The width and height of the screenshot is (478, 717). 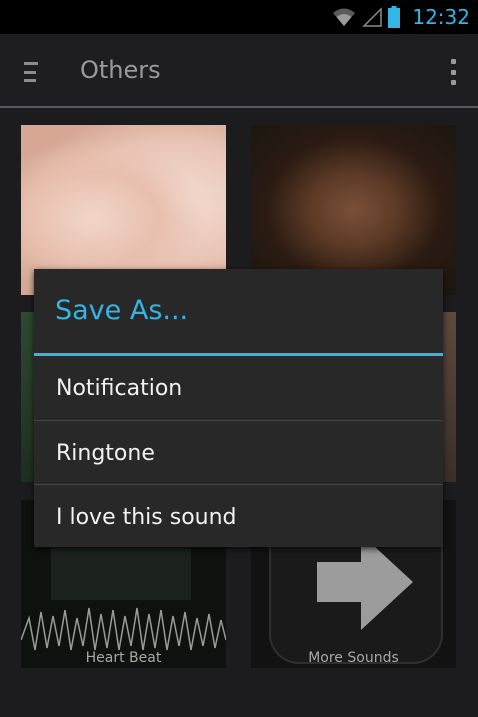 What do you see at coordinates (453, 72) in the screenshot?
I see `overflow-menu-icon` at bounding box center [453, 72].